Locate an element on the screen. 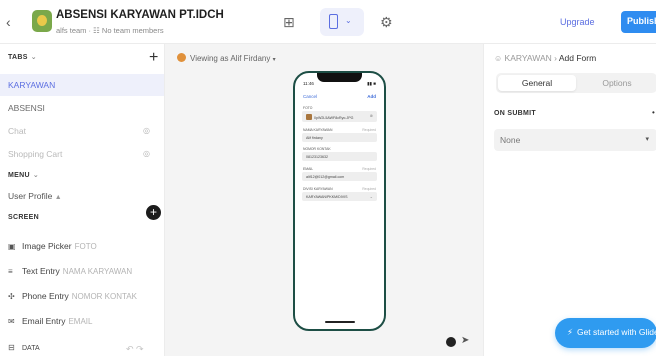  get-started-button: ⚡ Get started with Glide is located at coordinates (605, 333).